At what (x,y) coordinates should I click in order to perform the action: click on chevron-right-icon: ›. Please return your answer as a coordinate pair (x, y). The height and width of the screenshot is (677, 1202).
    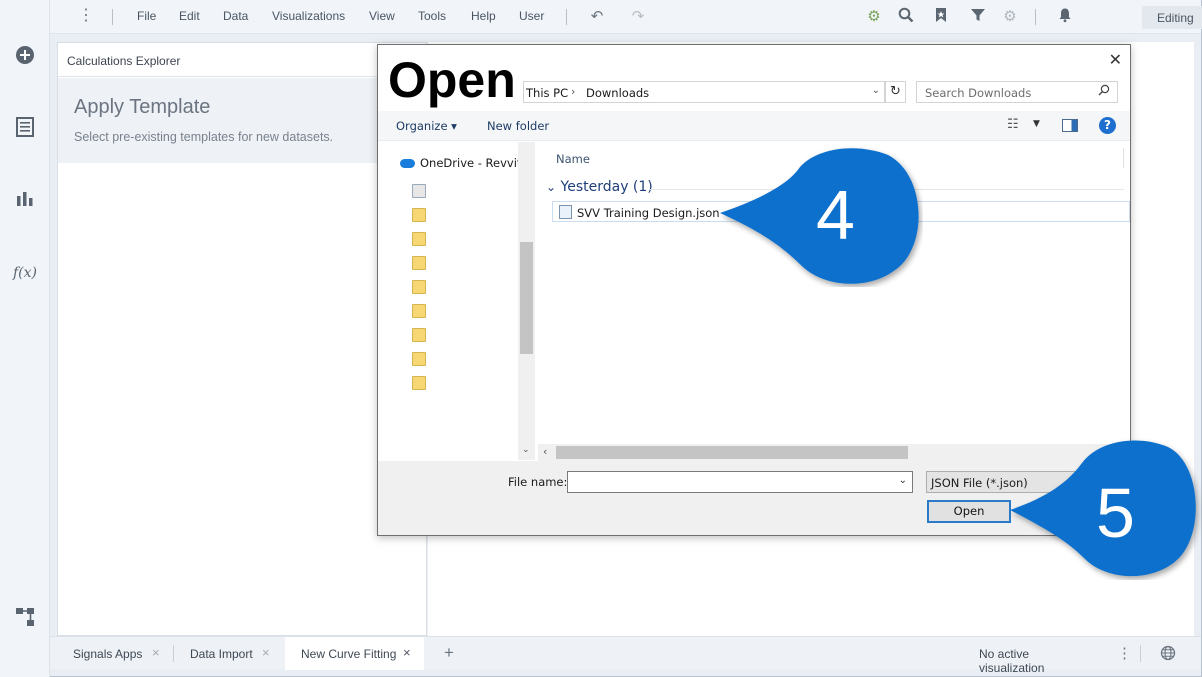
    Looking at the image, I should click on (573, 91).